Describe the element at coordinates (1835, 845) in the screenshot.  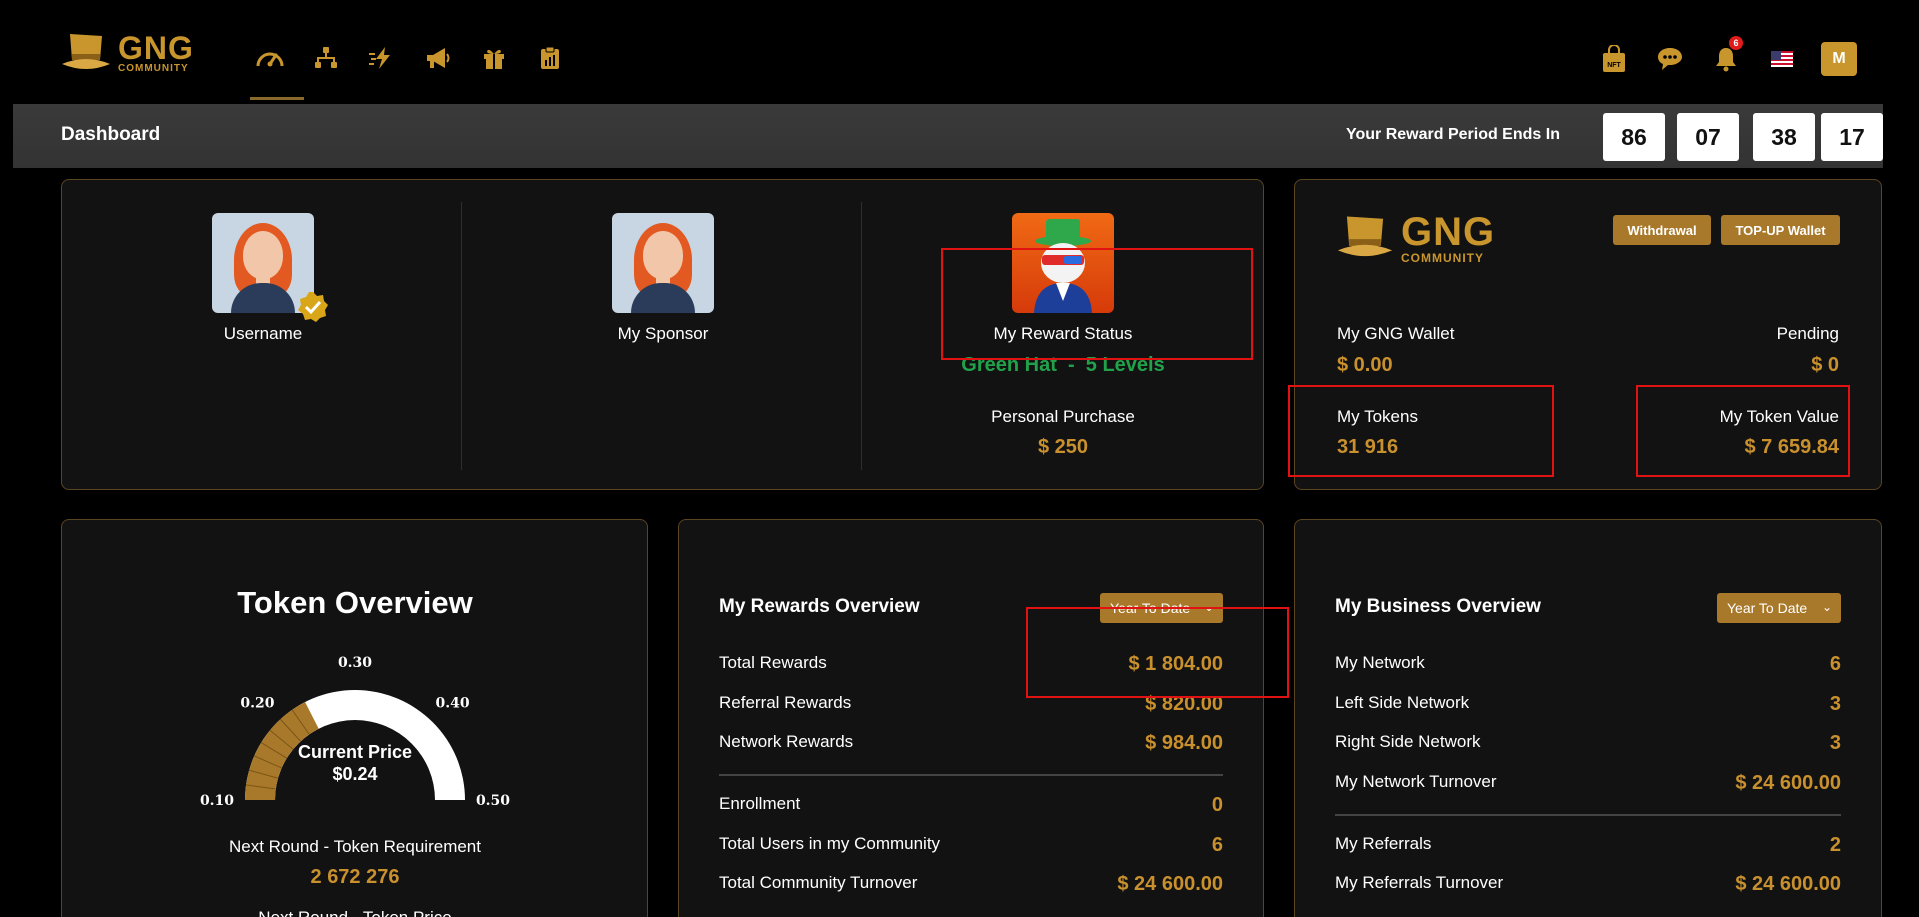
I see `my-referrals-value: 2` at that location.